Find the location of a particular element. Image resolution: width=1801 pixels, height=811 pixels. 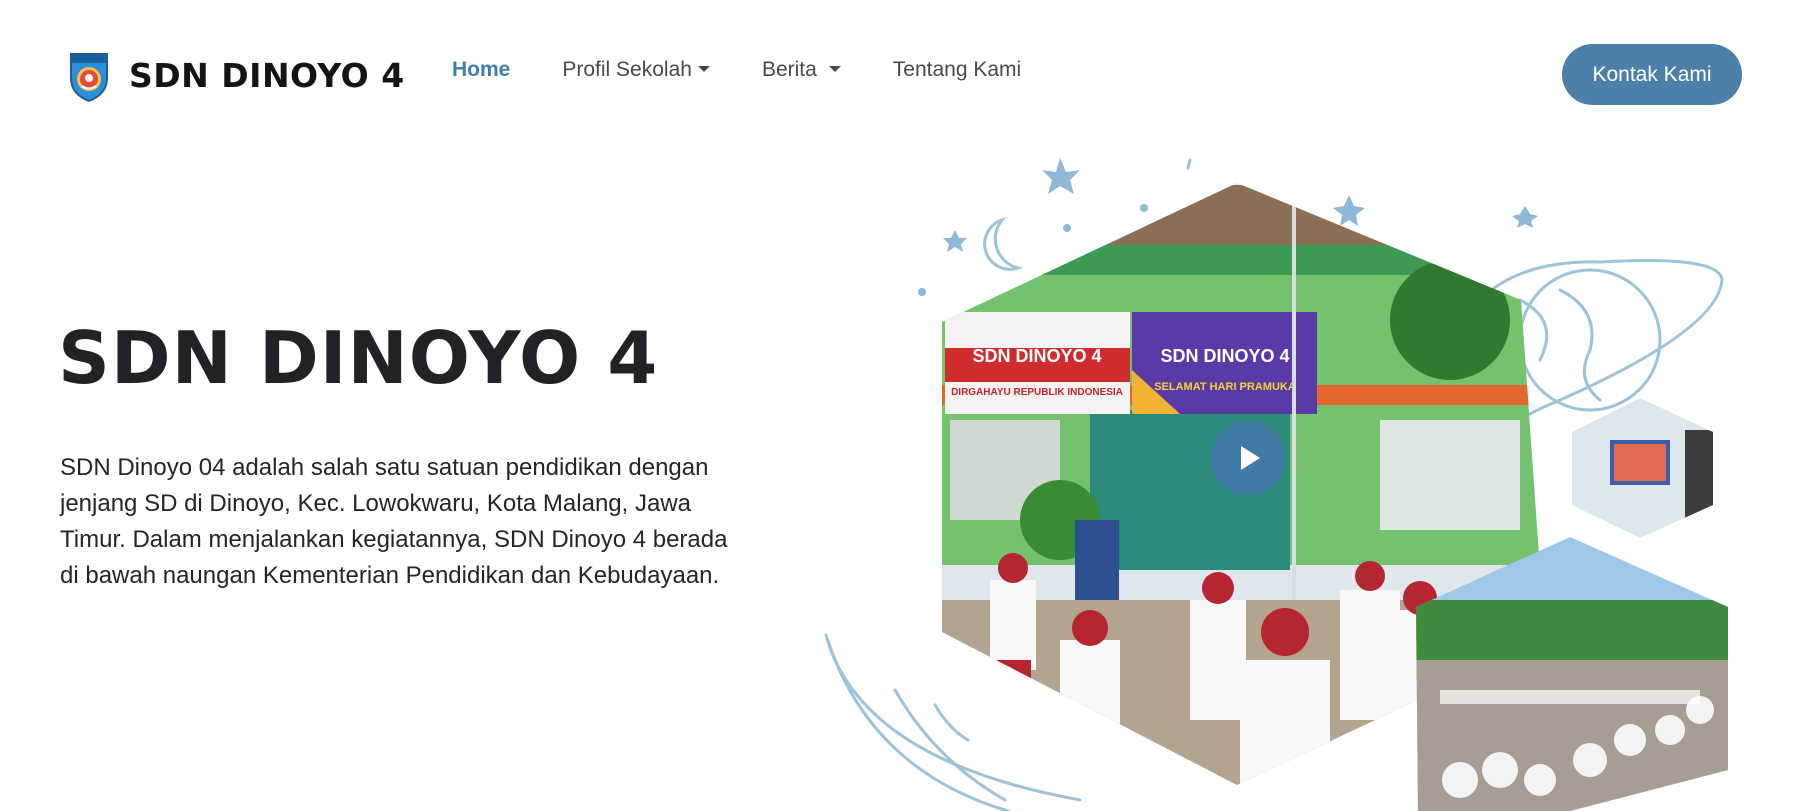

nav-profil-sekolah-dropdown: Profil Sekolah is located at coordinates (636, 70).